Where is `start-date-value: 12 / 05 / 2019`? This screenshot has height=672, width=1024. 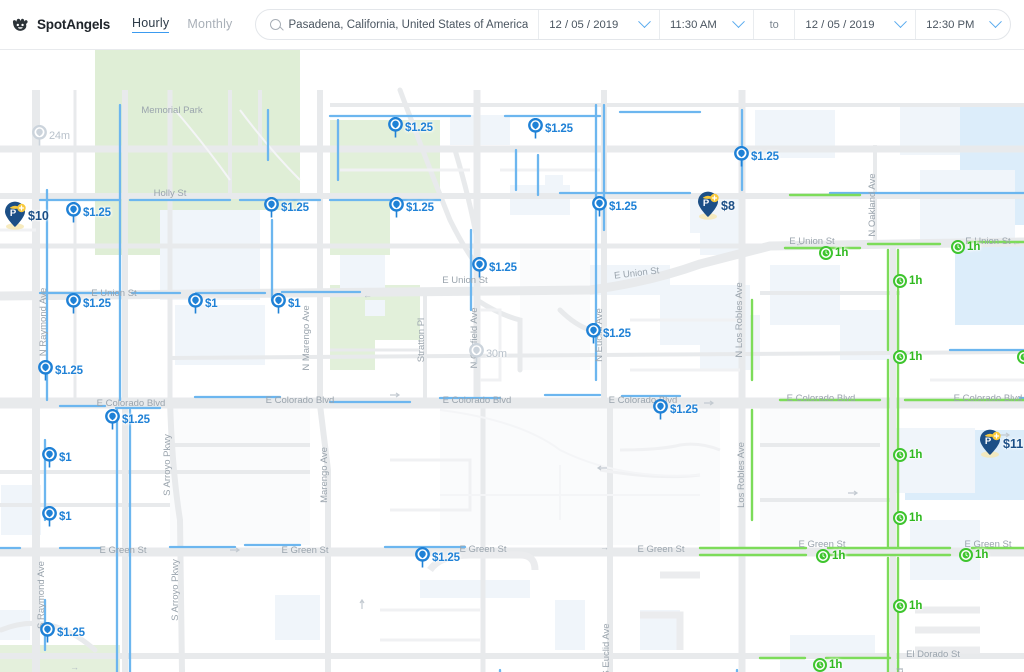 start-date-value: 12 / 05 / 2019 is located at coordinates (584, 24).